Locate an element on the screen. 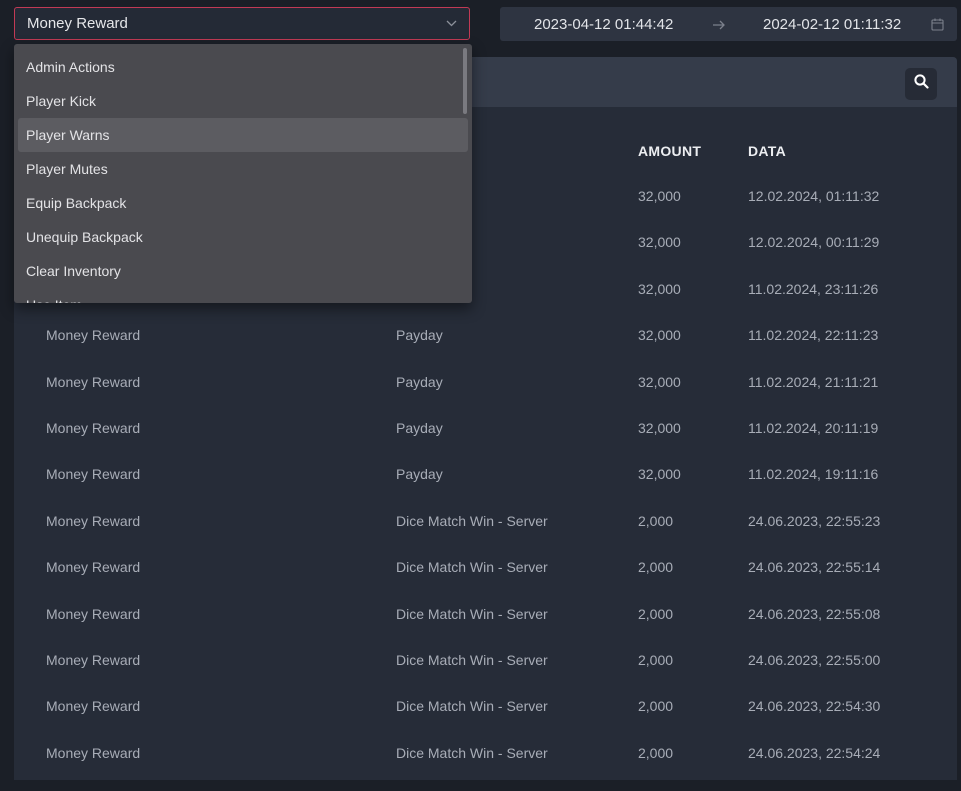  row-date: 11.02.2024, 19:11:16 is located at coordinates (813, 474).